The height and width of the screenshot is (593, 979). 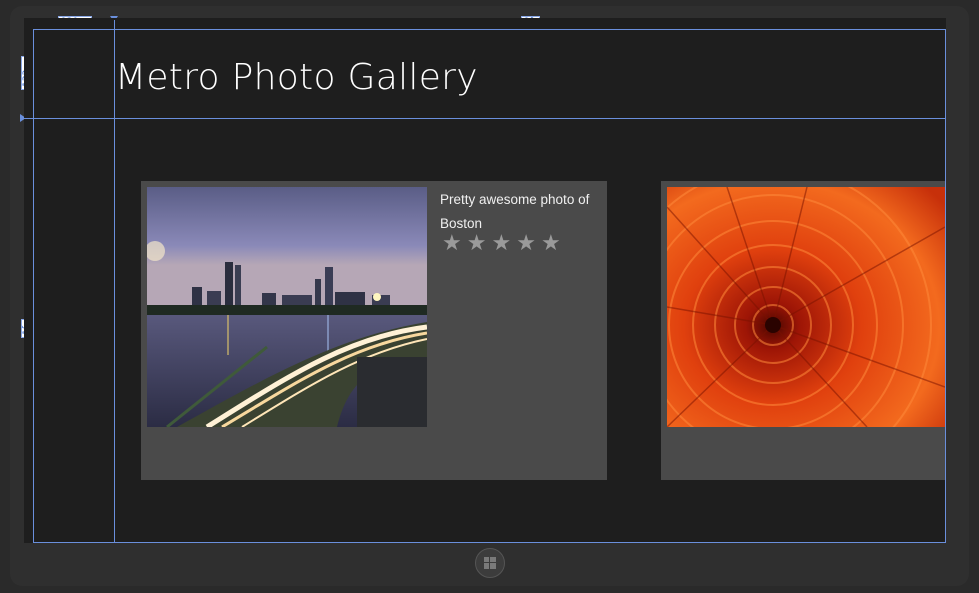 I want to click on page-title: Metro Photo Gallery, so click(x=296, y=77).